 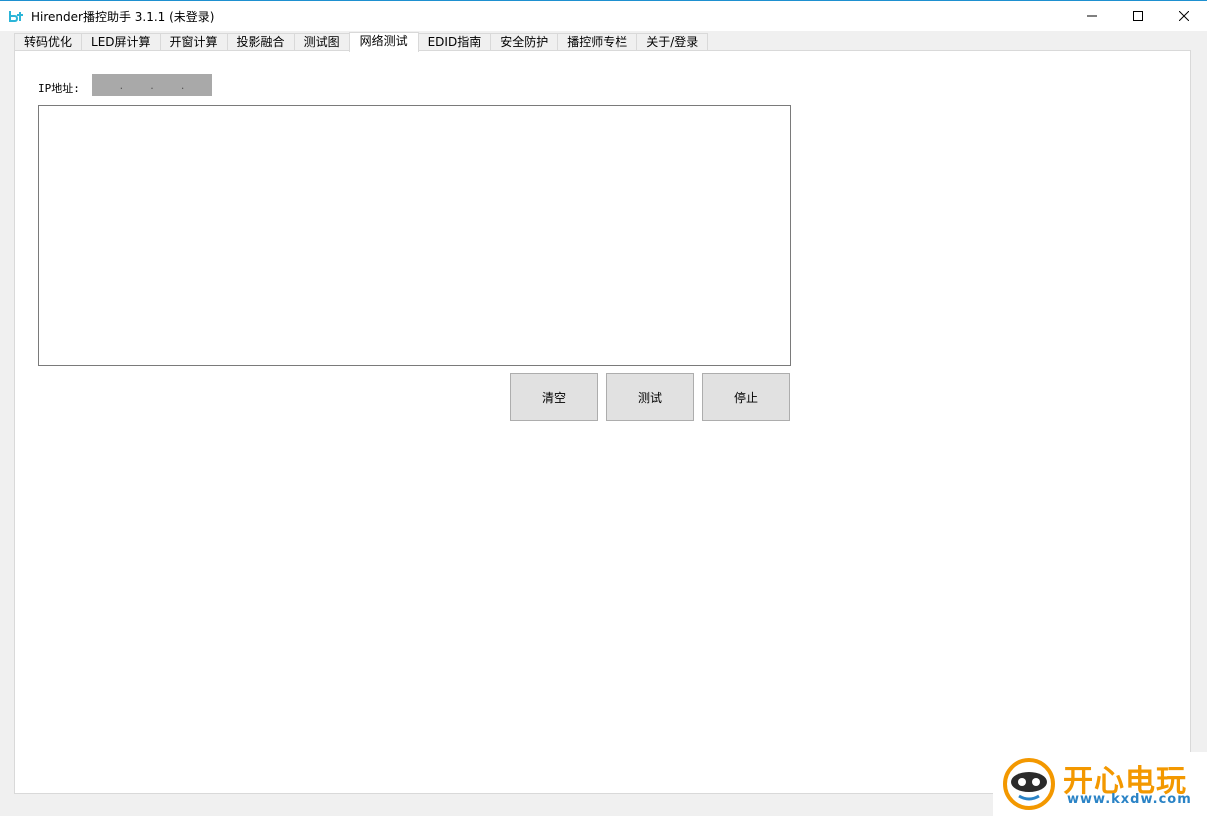 What do you see at coordinates (524, 42) in the screenshot?
I see `tab-security: 安全防护` at bounding box center [524, 42].